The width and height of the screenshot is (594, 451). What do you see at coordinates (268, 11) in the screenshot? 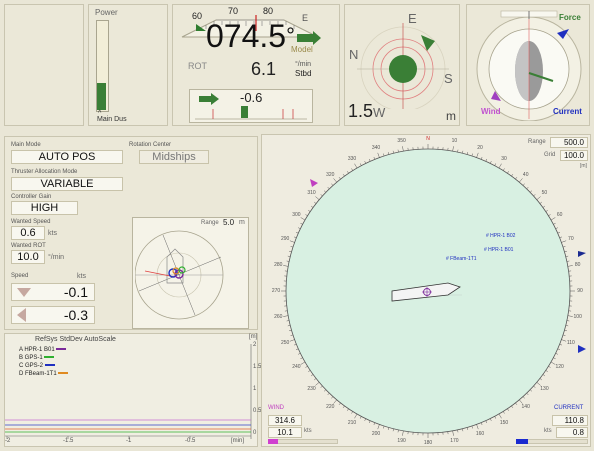
I see `heading-tick-80: 80` at bounding box center [268, 11].